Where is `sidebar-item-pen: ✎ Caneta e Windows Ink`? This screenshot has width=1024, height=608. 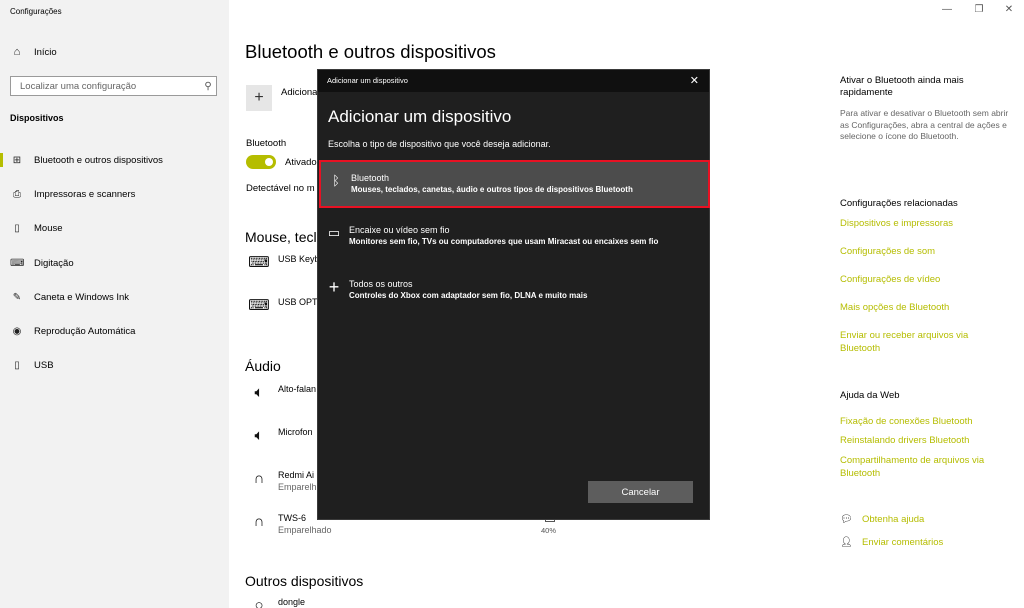 sidebar-item-pen: ✎ Caneta e Windows Ink is located at coordinates (114, 297).